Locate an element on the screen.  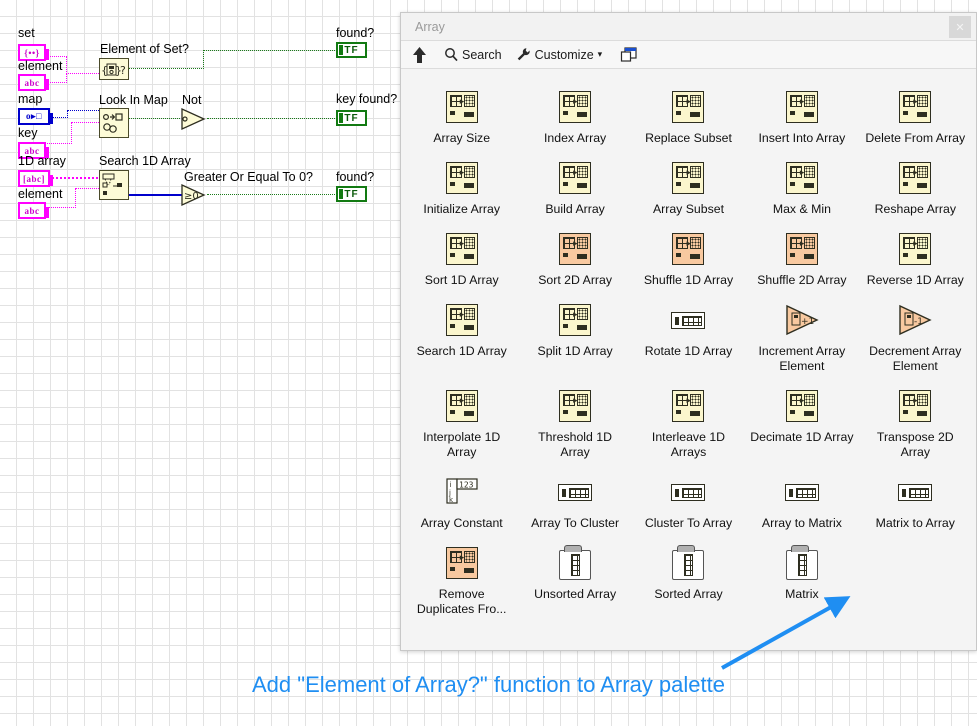
terminal-element-2: abc is located at coordinates (33, 210).